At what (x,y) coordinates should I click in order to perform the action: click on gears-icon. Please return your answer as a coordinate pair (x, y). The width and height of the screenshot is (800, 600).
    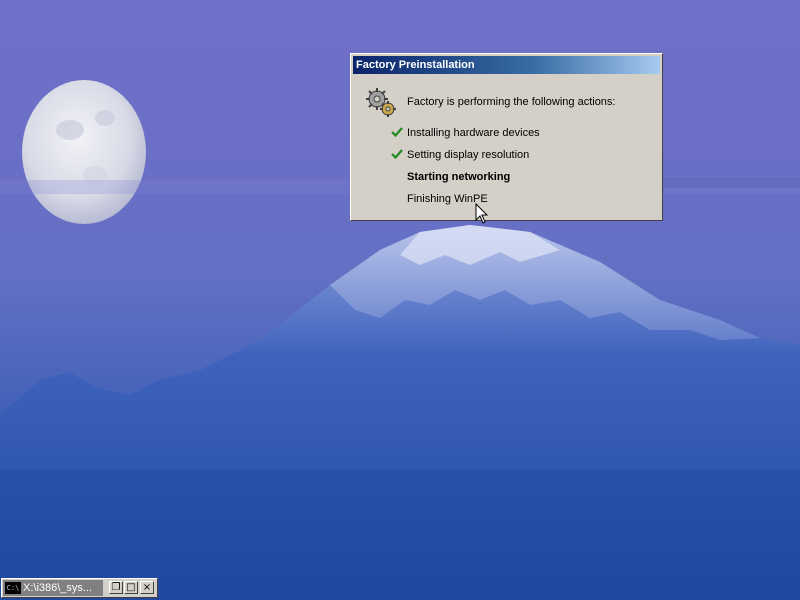
    Looking at the image, I should click on (381, 102).